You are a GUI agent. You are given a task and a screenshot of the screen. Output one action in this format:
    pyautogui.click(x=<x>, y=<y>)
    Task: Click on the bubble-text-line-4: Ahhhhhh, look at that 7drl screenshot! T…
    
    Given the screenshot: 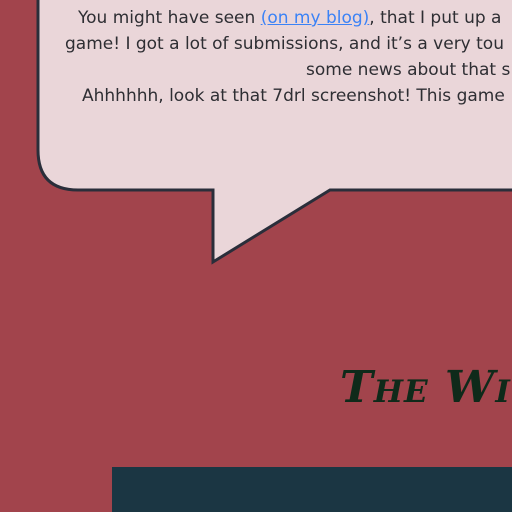 What is the action you would take?
    pyautogui.click(x=293, y=96)
    